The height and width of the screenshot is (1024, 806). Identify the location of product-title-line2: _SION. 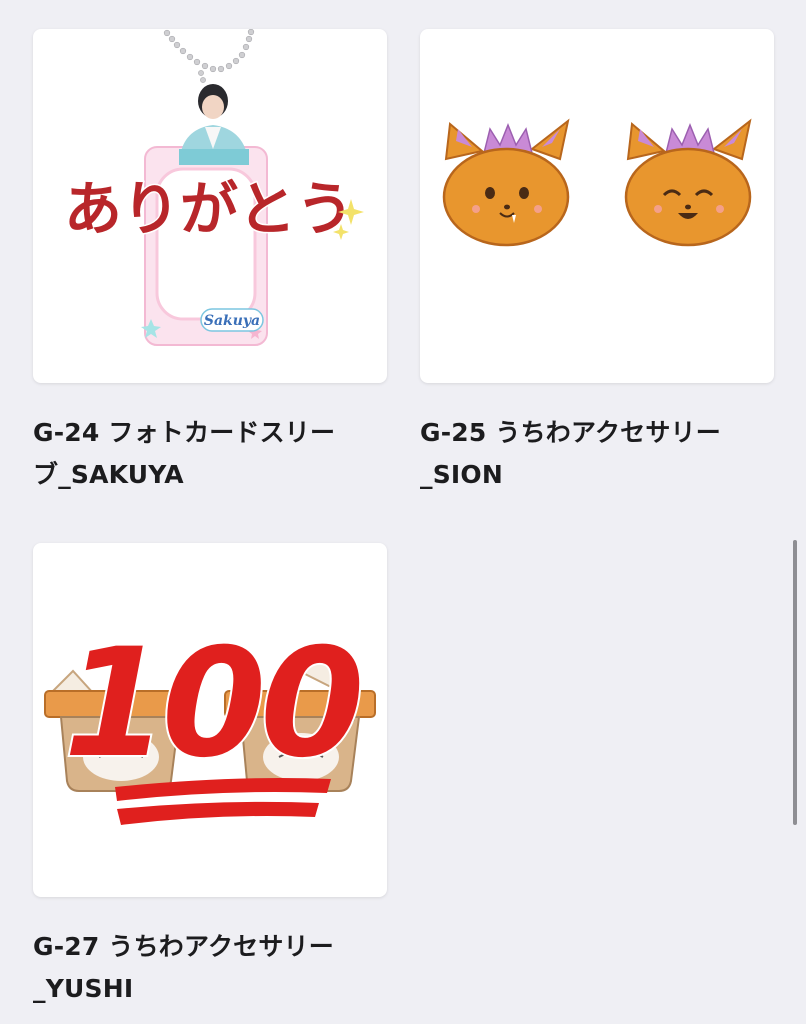
(461, 474).